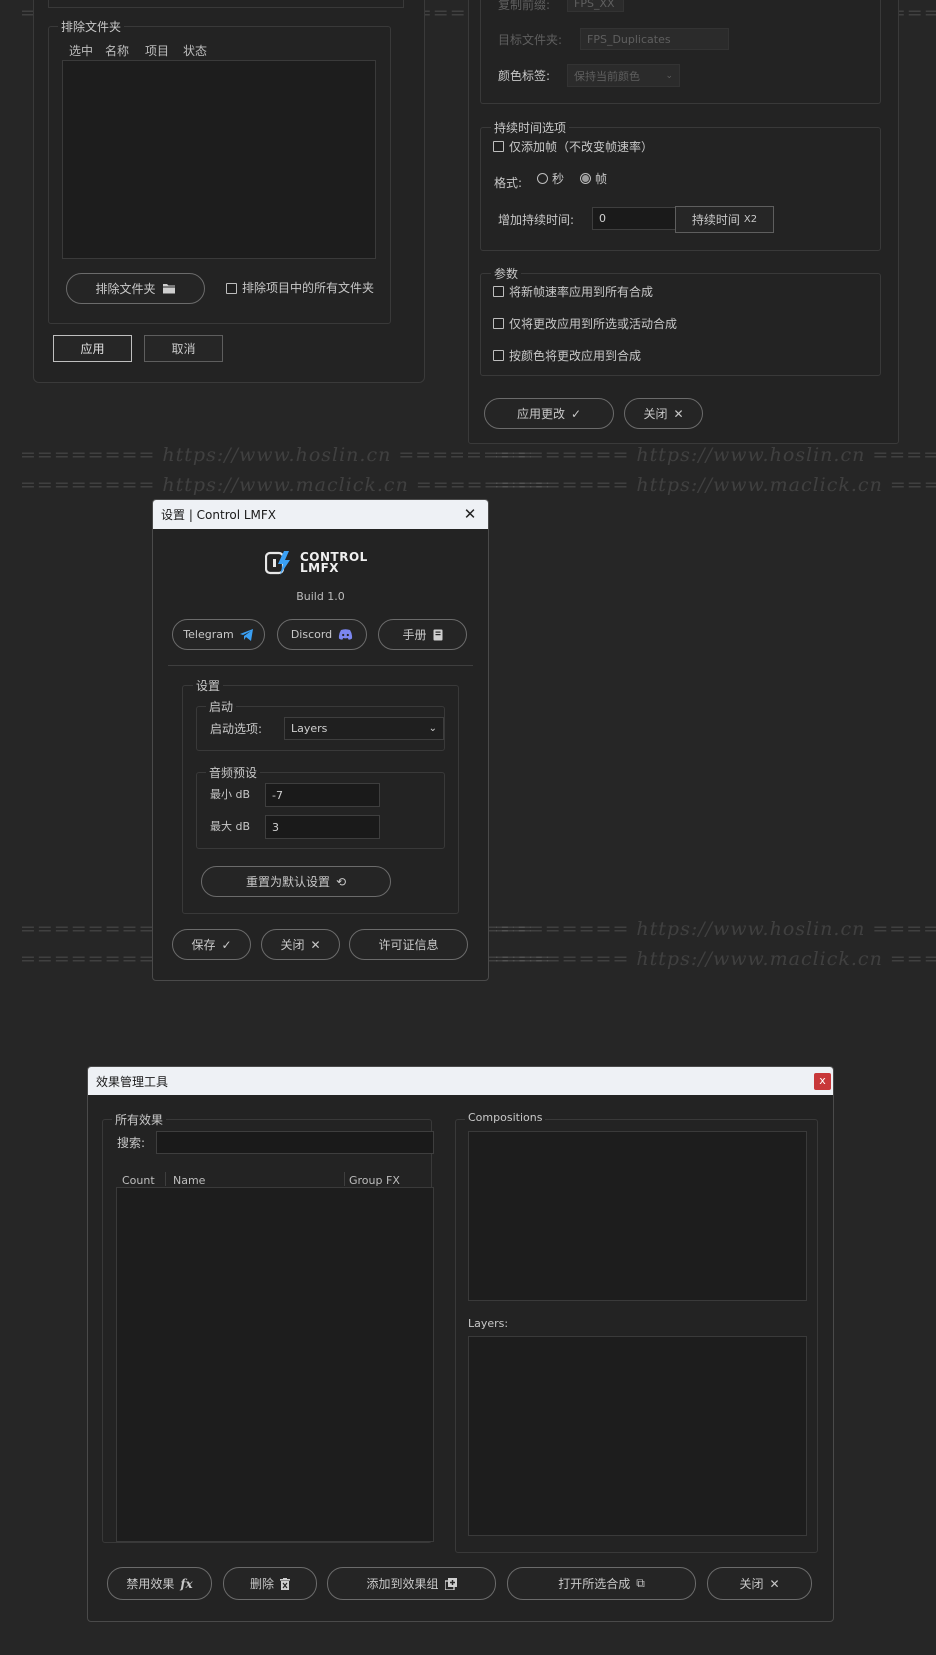  What do you see at coordinates (346, 634) in the screenshot?
I see `discord-icon` at bounding box center [346, 634].